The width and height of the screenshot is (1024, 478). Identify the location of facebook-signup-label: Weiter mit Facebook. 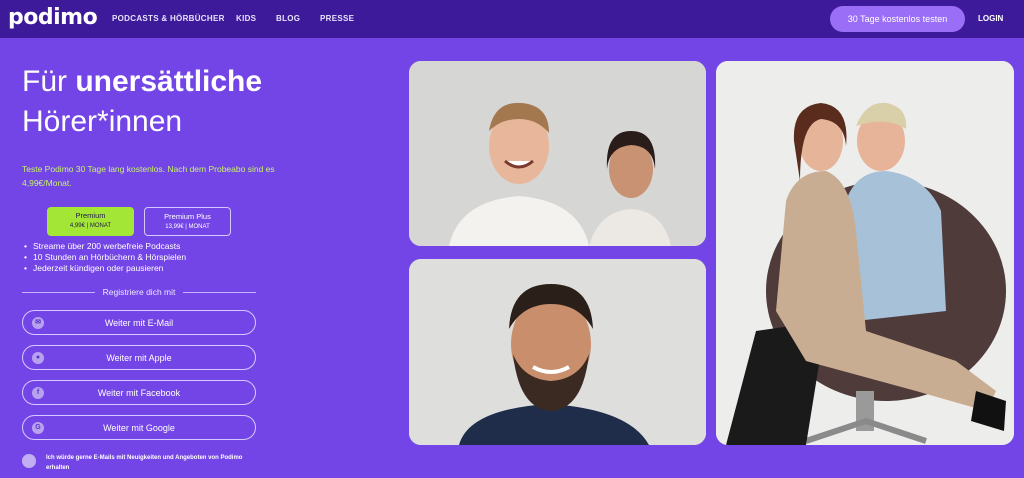
(139, 392).